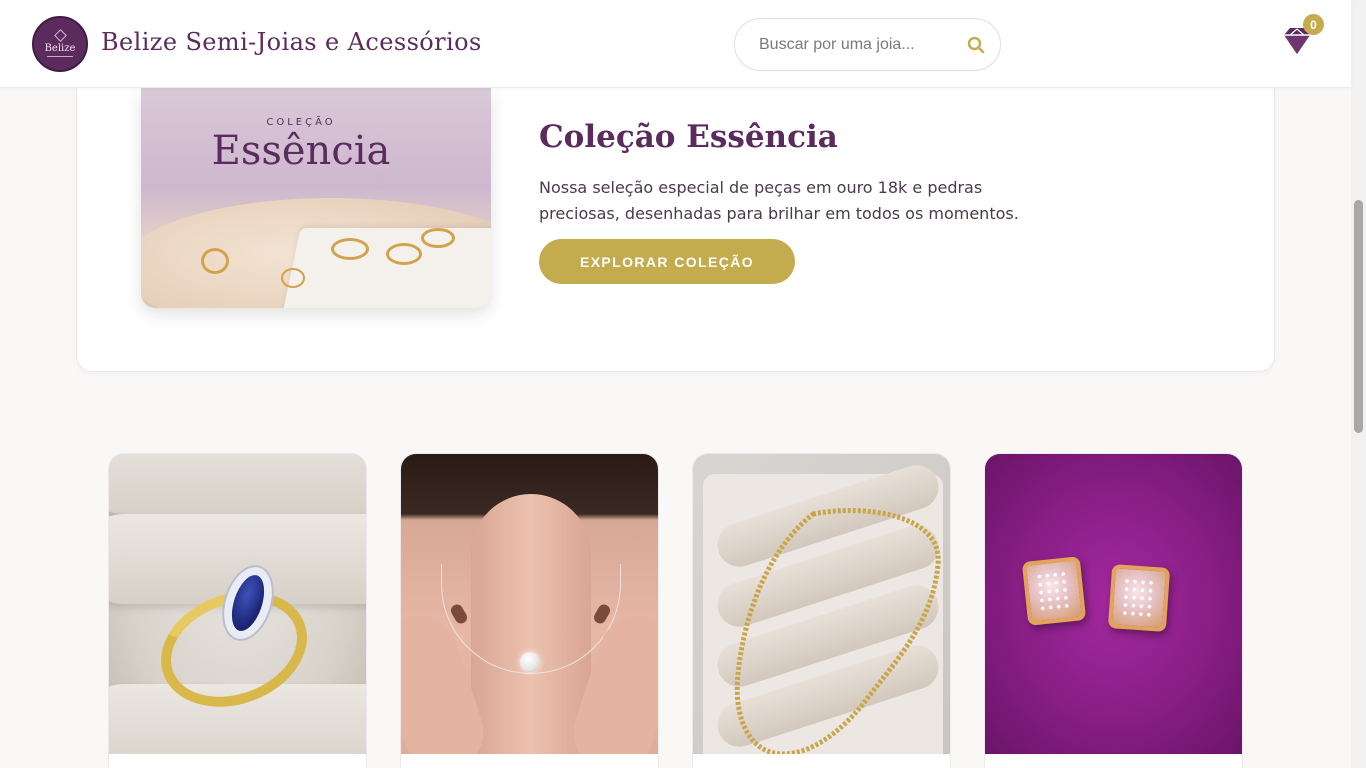 The image size is (1366, 768). I want to click on cart-count-badge: 0, so click(1313, 24).